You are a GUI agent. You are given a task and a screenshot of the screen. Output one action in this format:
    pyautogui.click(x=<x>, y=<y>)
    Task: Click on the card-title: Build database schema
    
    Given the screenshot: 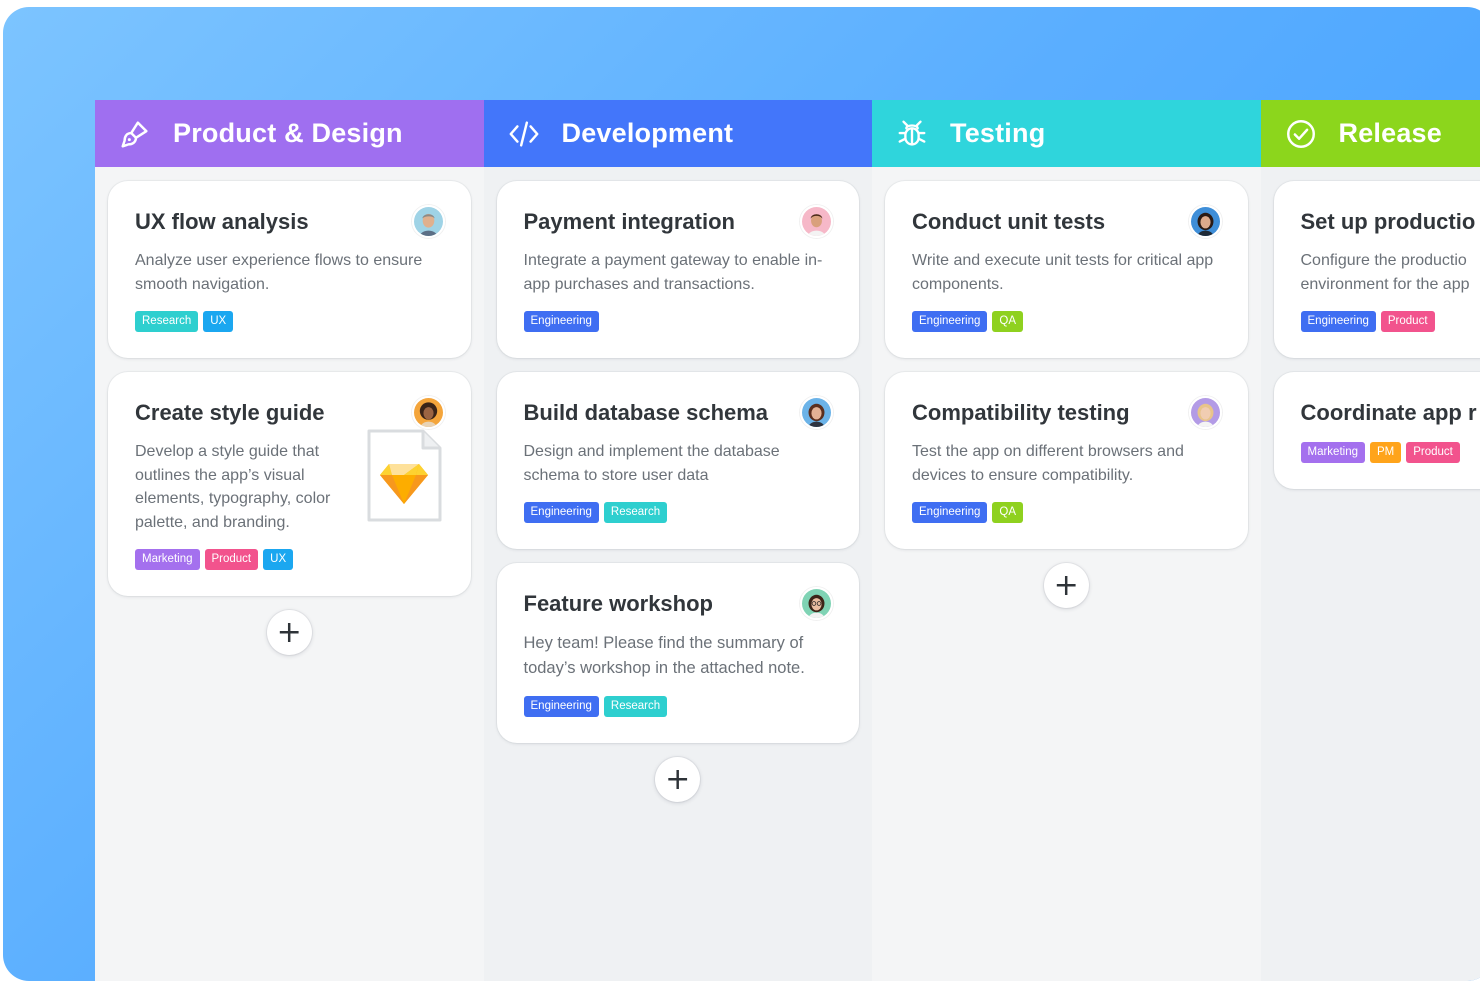 What is the action you would take?
    pyautogui.click(x=646, y=412)
    